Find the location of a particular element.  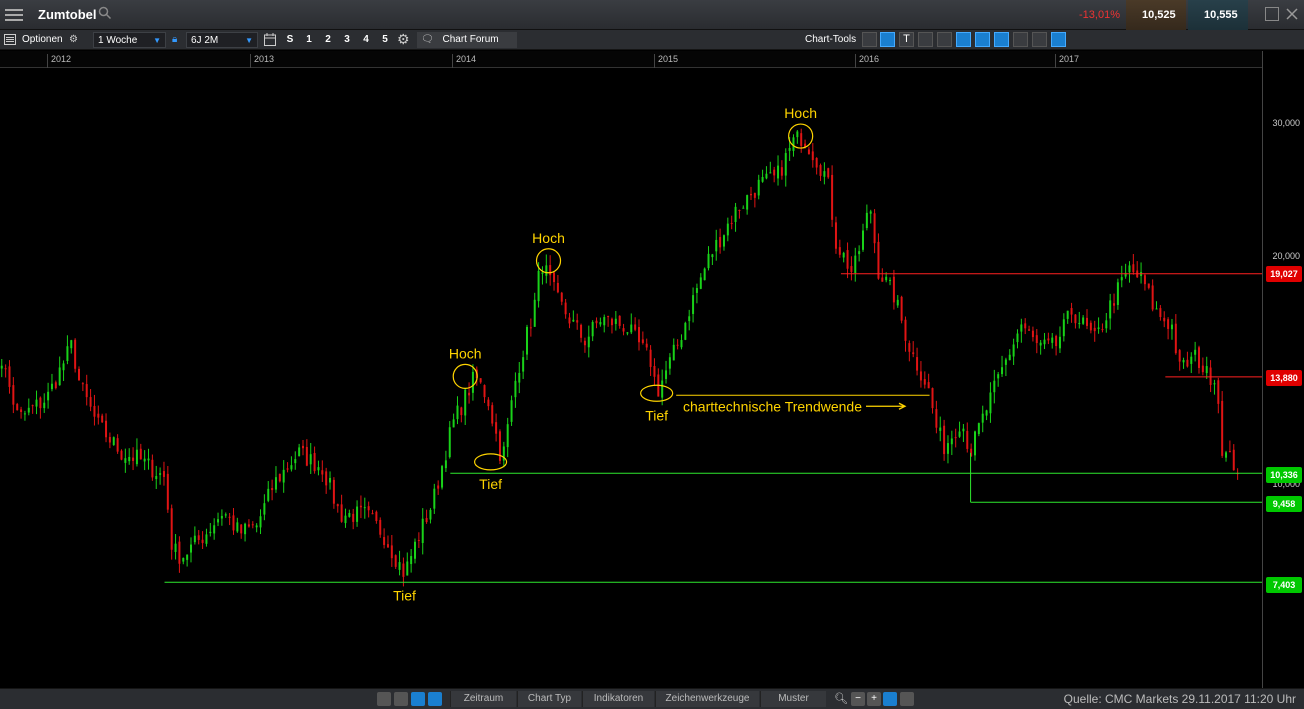

price-tag-7403: 7,403 is located at coordinates (1284, 585).